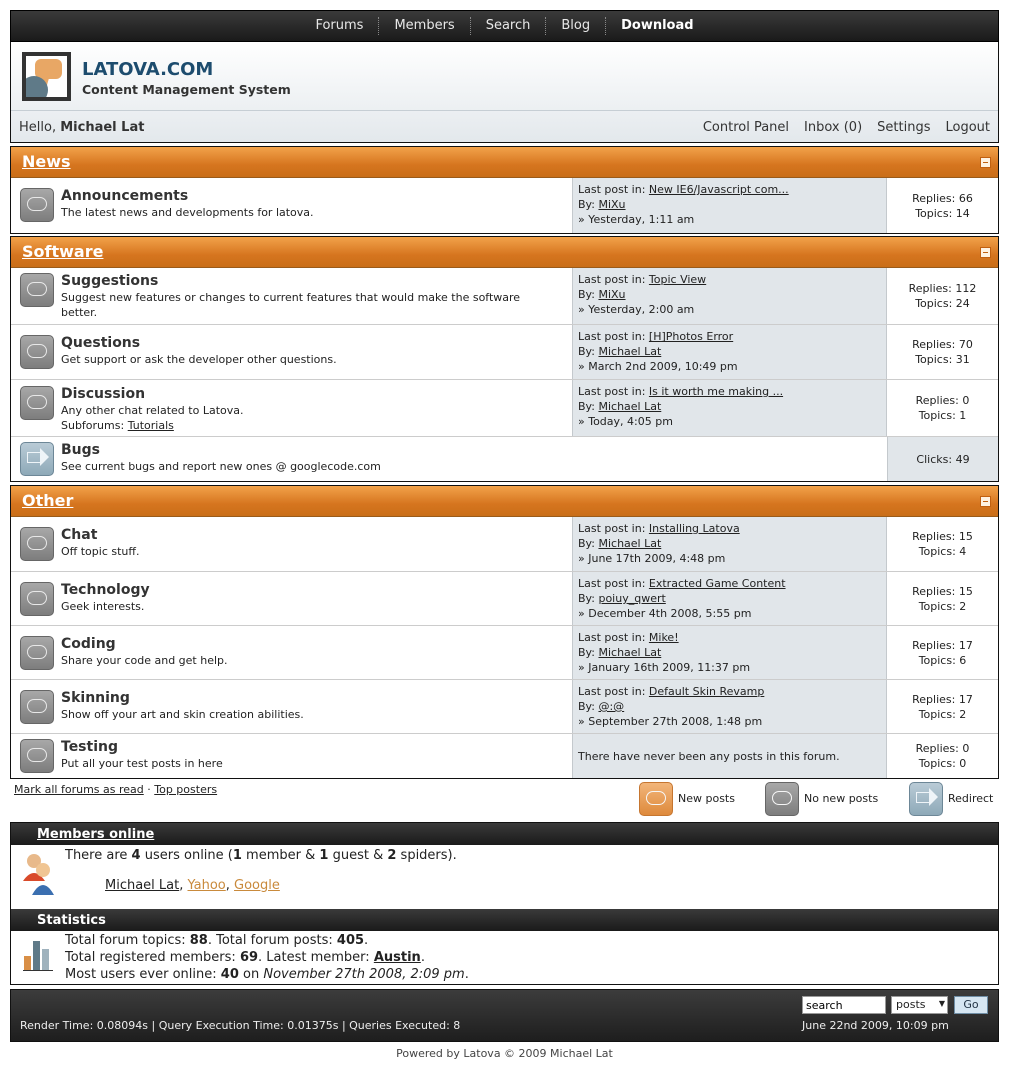 Image resolution: width=1009 pixels, height=1072 pixels. Describe the element at coordinates (95, 698) in the screenshot. I see `forum-name: Skinning` at that location.